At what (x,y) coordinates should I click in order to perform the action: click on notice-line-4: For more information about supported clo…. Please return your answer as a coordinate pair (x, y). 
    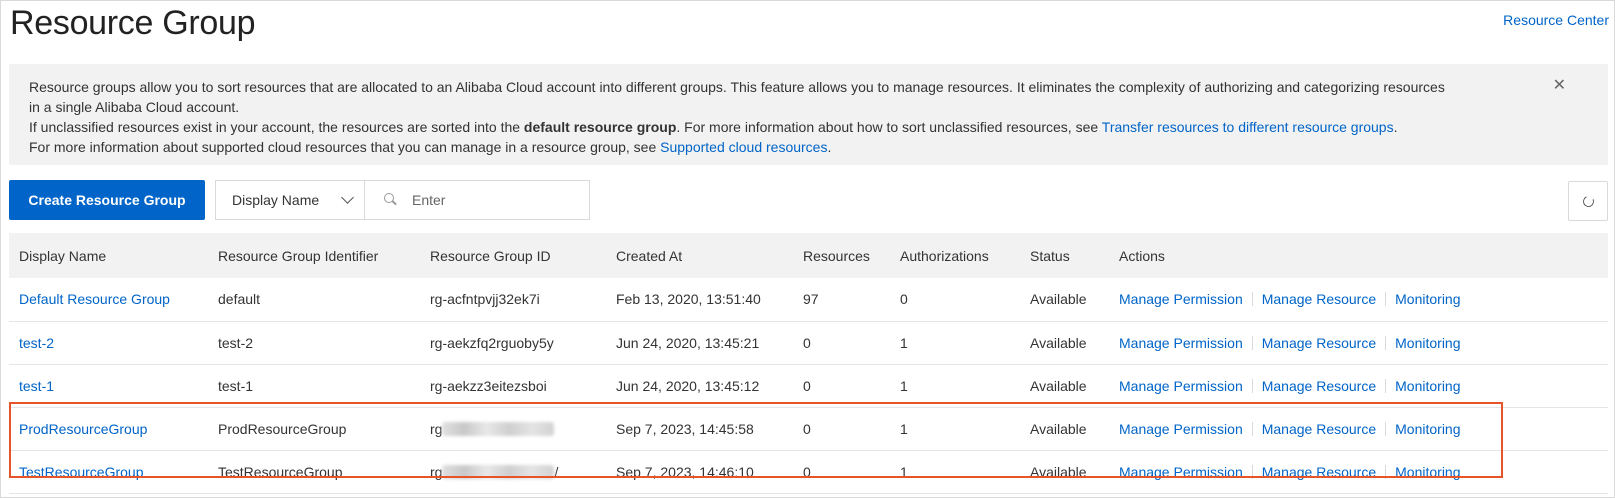
    Looking at the image, I should click on (788, 147).